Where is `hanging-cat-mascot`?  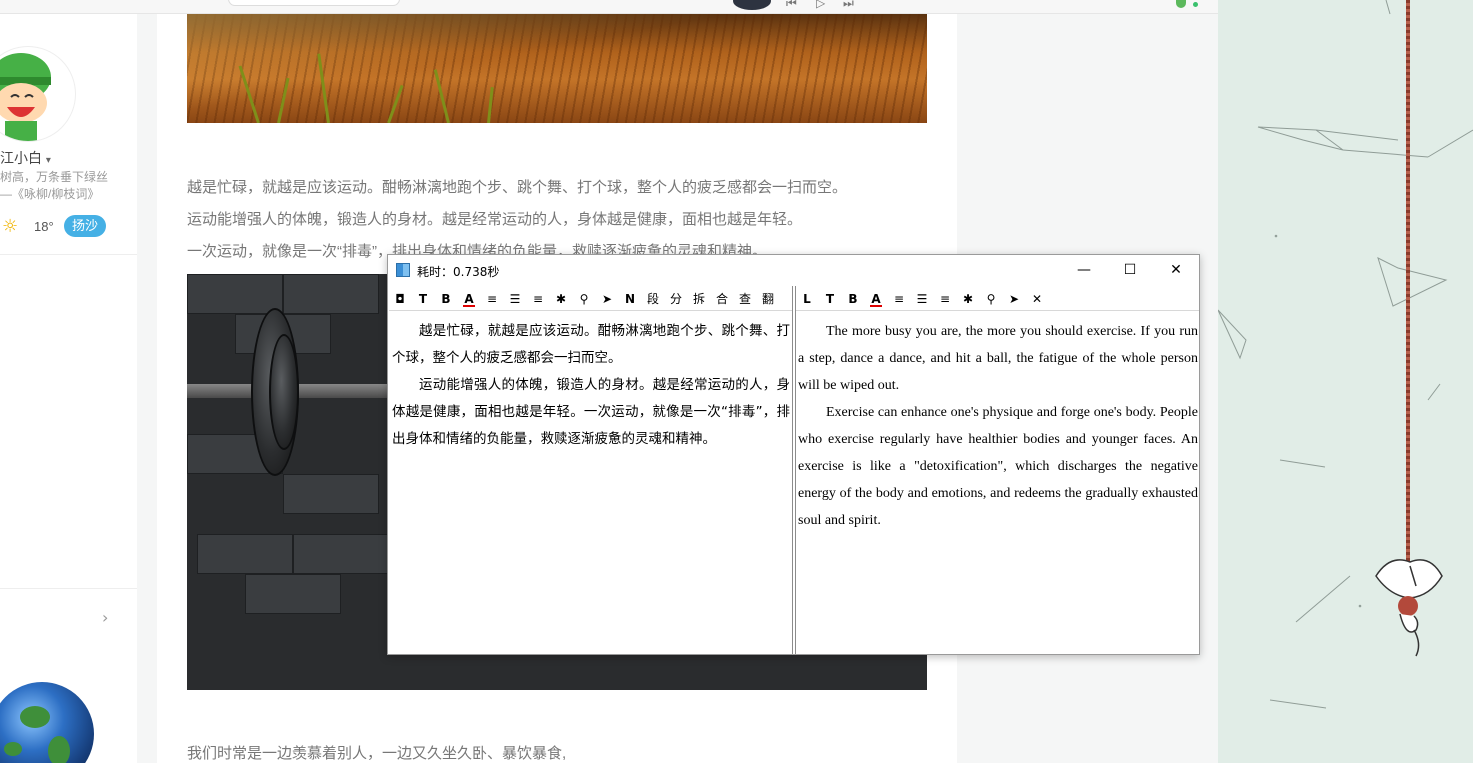
hanging-cat-mascot is located at coordinates (1409, 608).